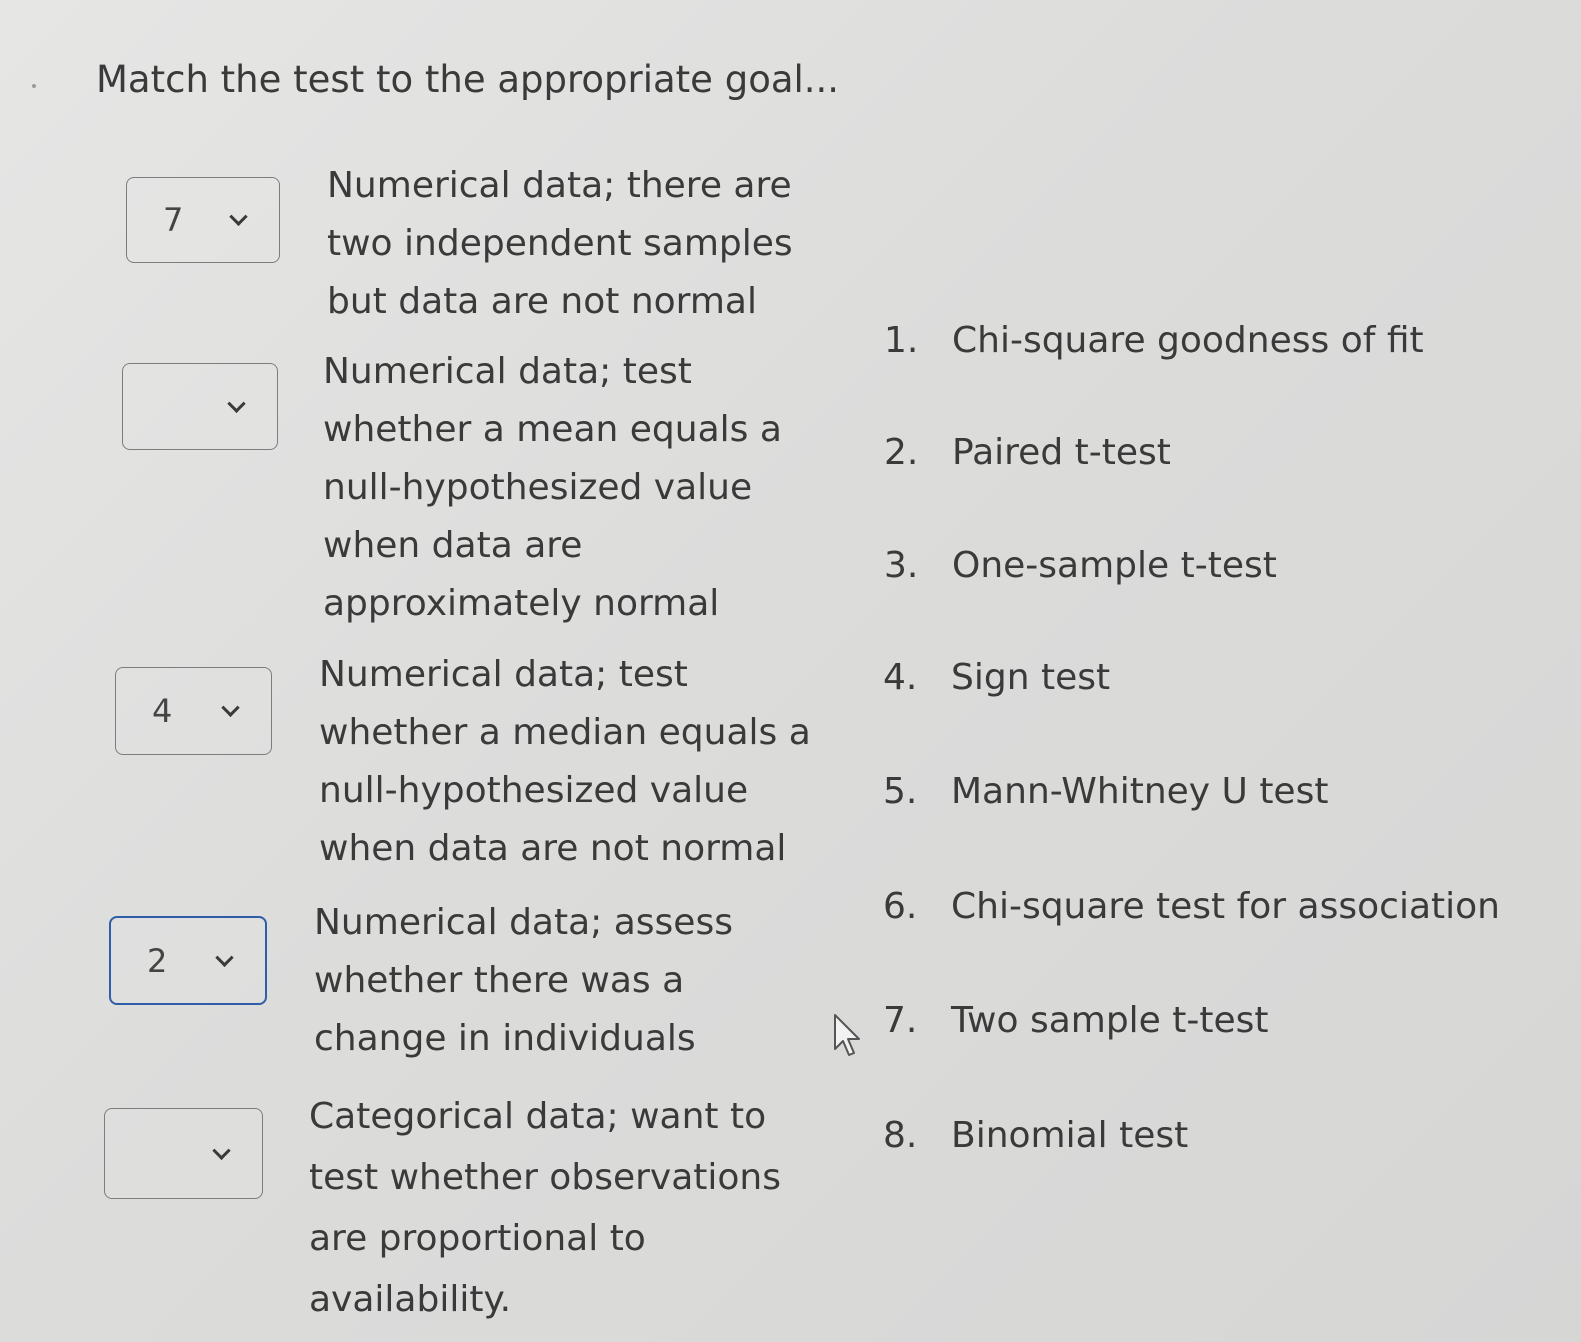 This screenshot has height=1342, width=1581. Describe the element at coordinates (203, 220) in the screenshot. I see `match-select-1: 7` at that location.